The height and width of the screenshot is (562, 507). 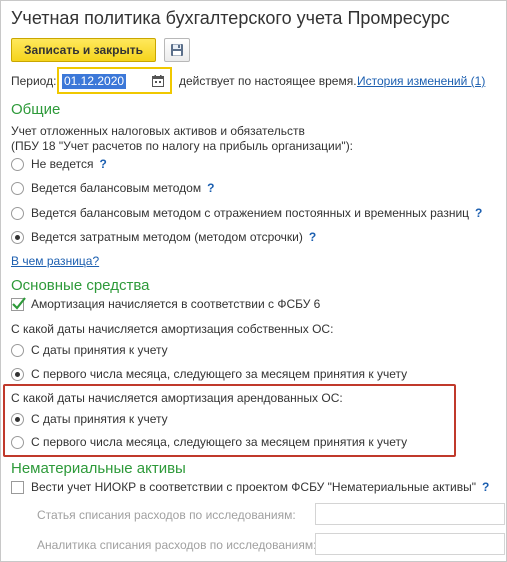 I want to click on save-button, so click(x=177, y=50).